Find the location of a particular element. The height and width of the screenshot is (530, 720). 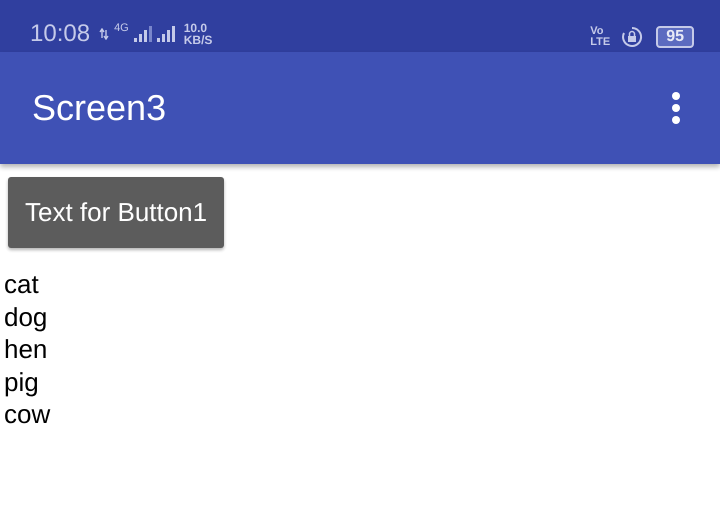

list-item: hen is located at coordinates (26, 349).